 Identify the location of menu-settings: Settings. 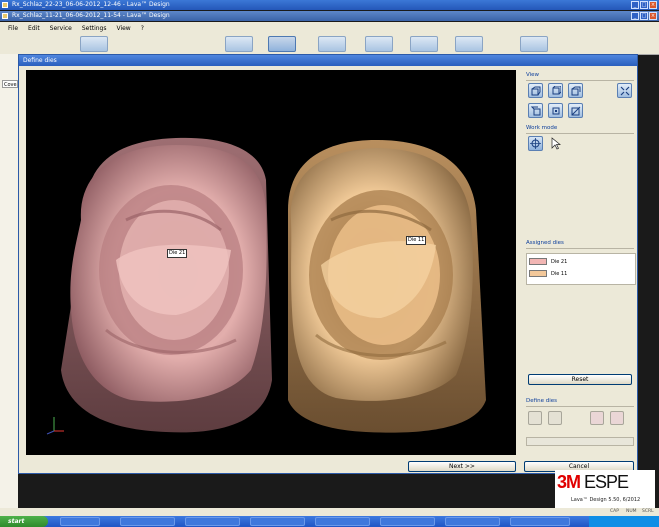
(94, 28).